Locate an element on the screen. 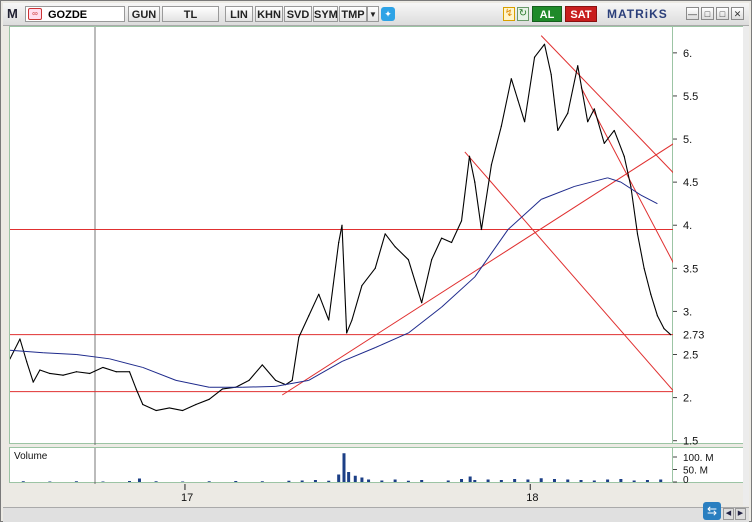 The width and height of the screenshot is (752, 522). minimize-button: — is located at coordinates (692, 13).